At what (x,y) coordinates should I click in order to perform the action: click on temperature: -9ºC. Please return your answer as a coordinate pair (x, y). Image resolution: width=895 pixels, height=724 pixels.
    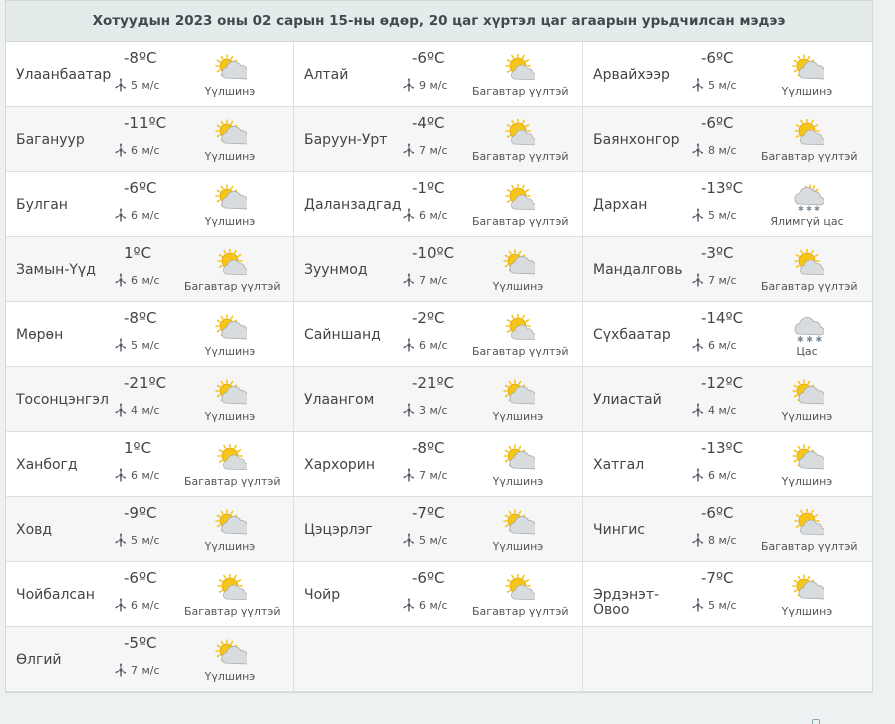
    Looking at the image, I should click on (140, 513).